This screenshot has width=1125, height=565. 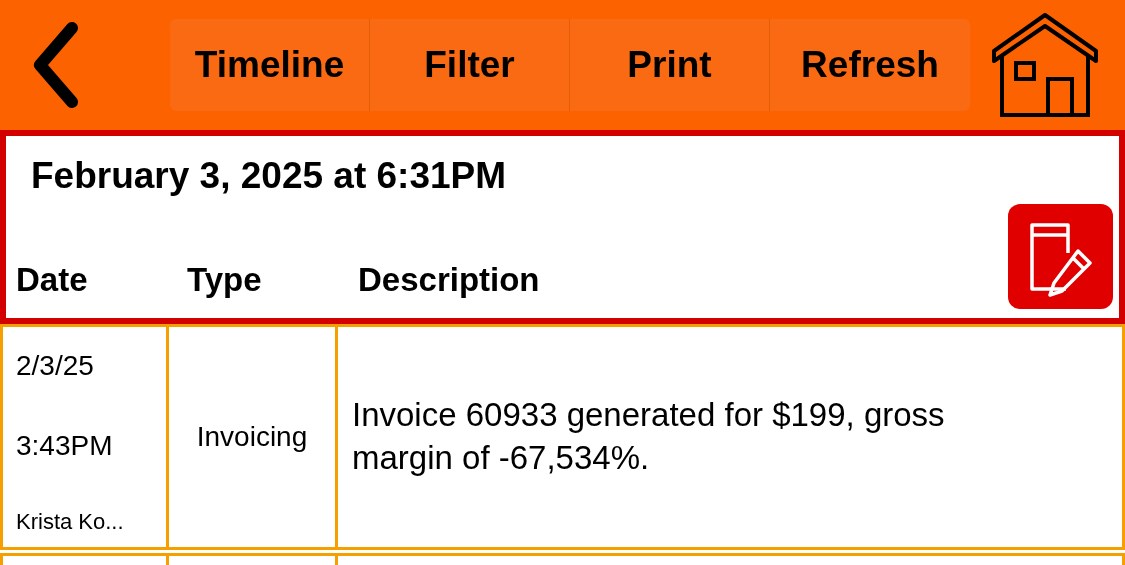 I want to click on type-text: Invoicing, so click(x=252, y=437).